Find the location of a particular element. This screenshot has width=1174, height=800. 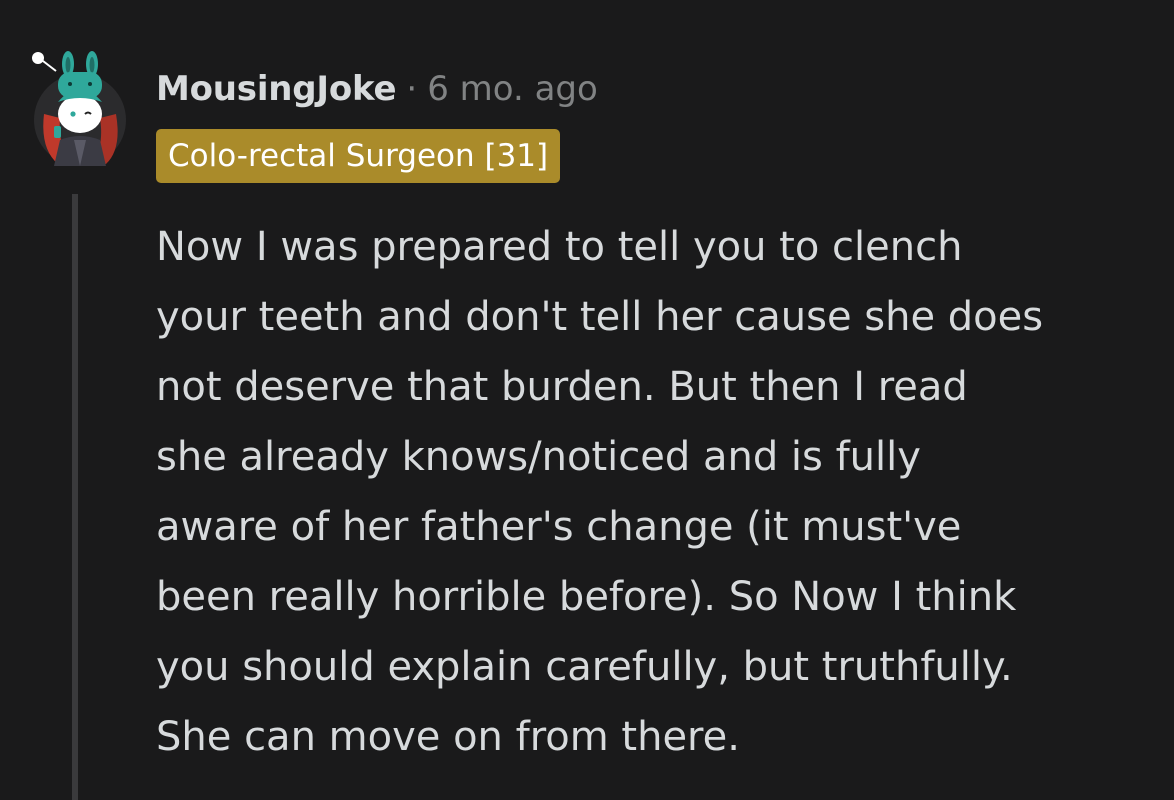

user-flair: Colo-rectal Surgeon [31] is located at coordinates (358, 156).